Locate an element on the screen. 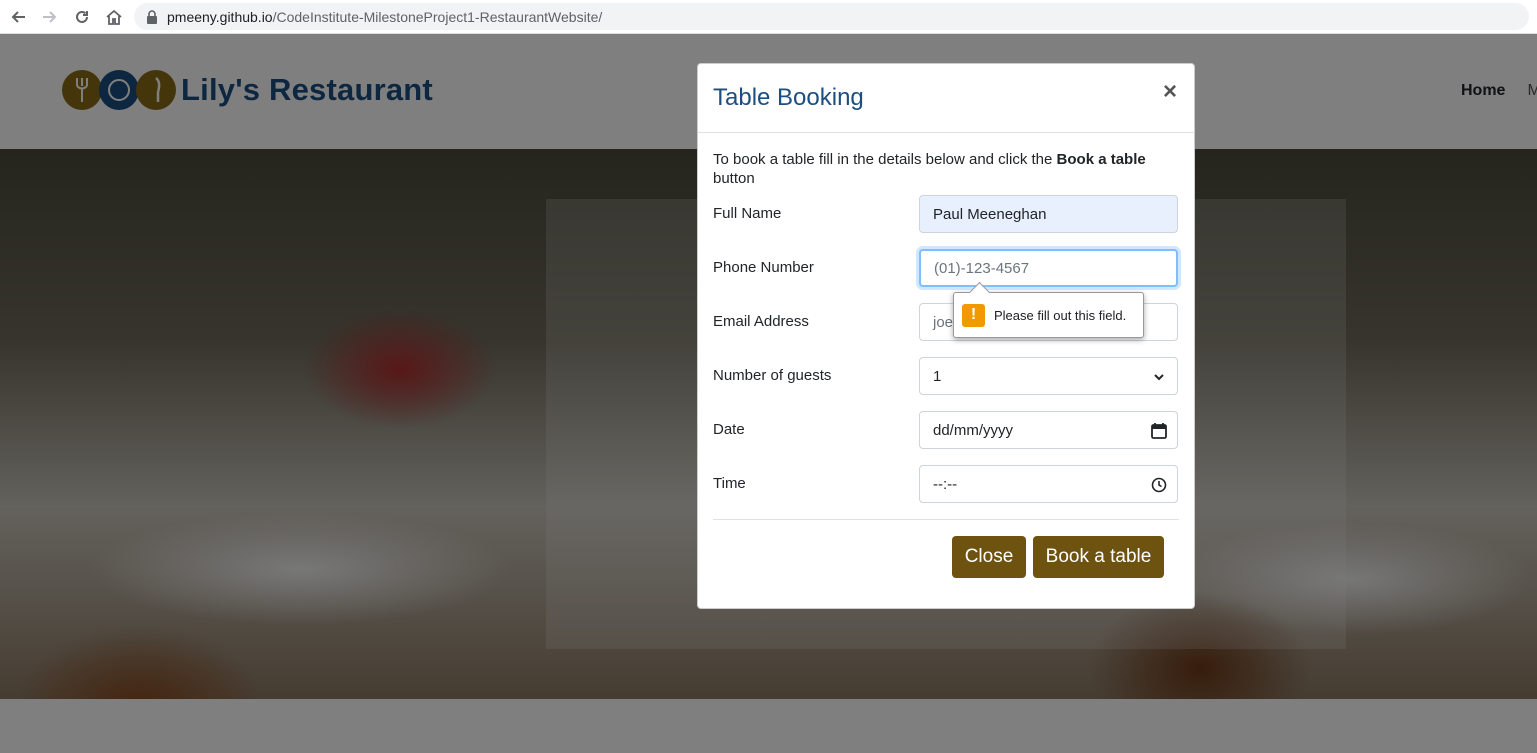 This screenshot has width=1537, height=753. date-label: Date is located at coordinates (729, 429).